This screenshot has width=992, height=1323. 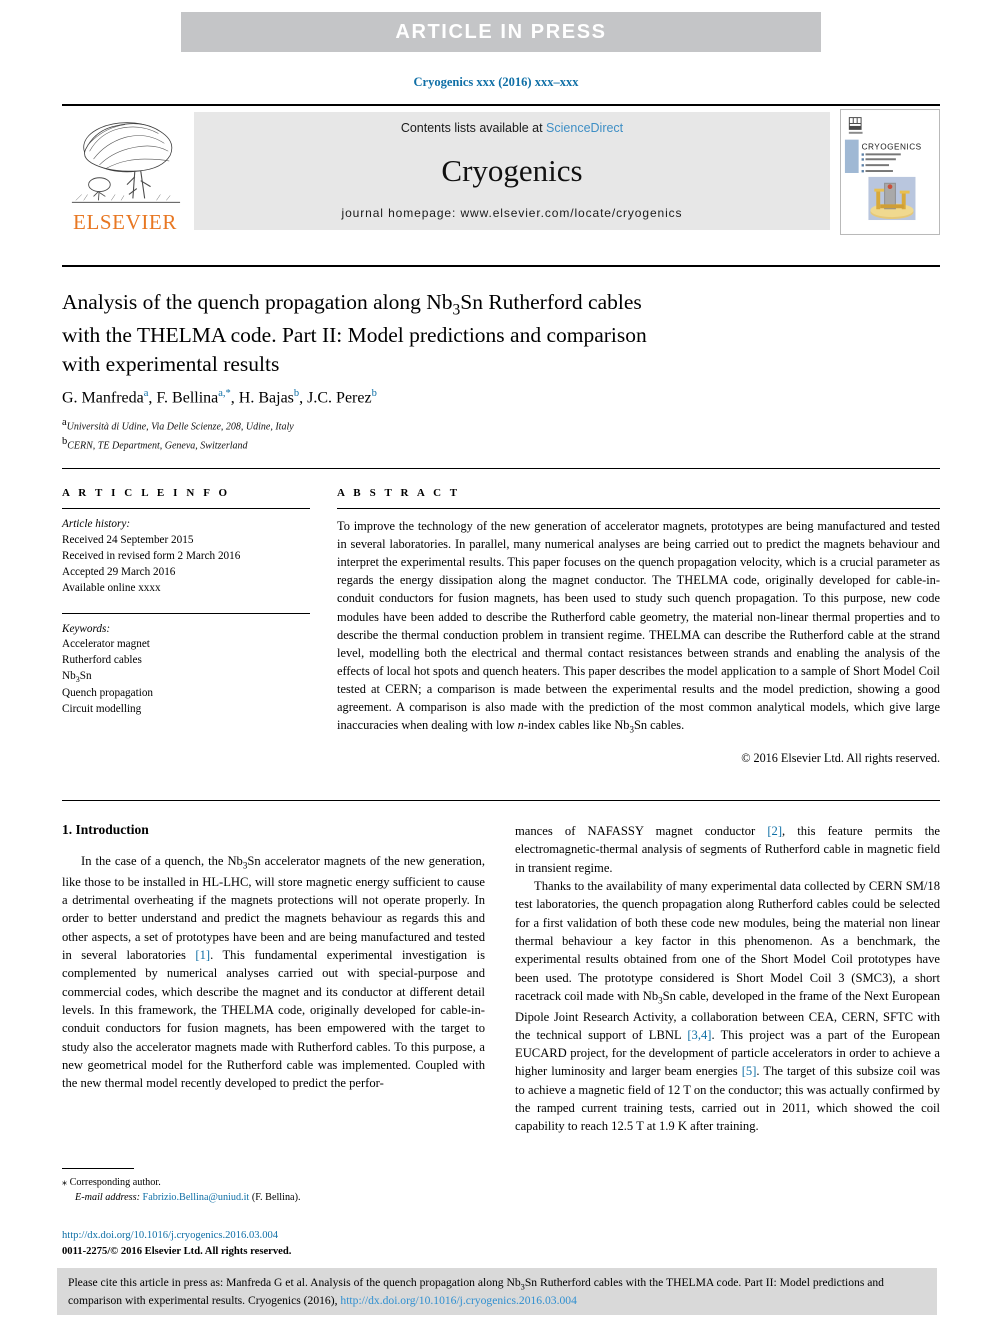 I want to click on reference-link-2: [2], so click(x=774, y=831).